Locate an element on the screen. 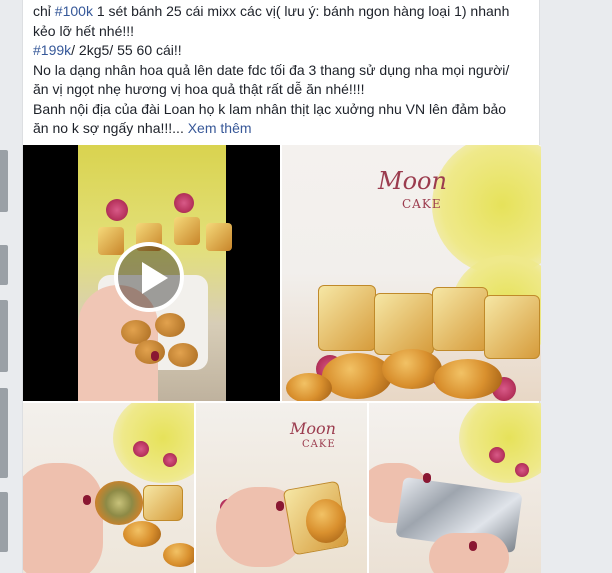 Image resolution: width=612 pixels, height=573 pixels. hashtag-link: #100k is located at coordinates (74, 11).